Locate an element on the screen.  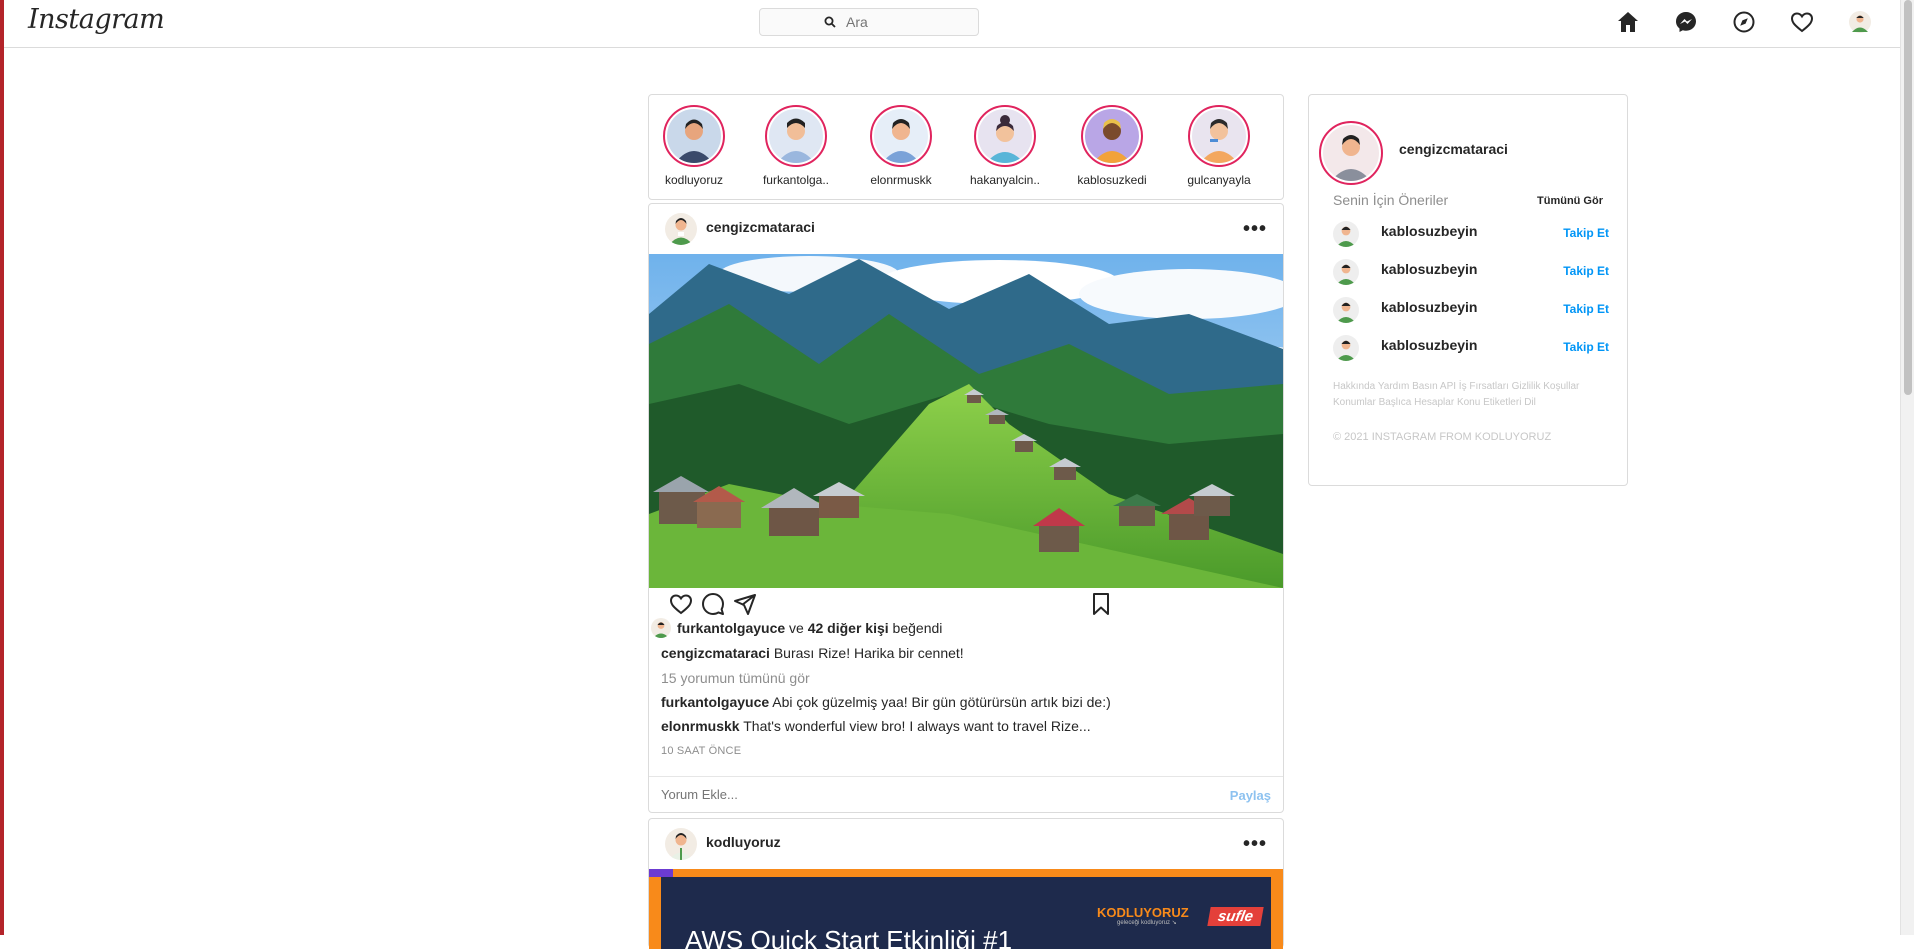
banner-brand-sub: geleceği kodluyoruz ↘ is located at coordinates (1147, 923).